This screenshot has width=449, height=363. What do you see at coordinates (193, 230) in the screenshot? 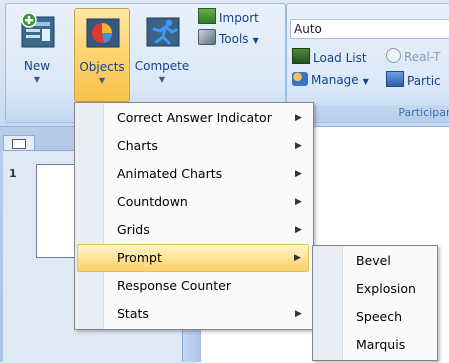
I see `menu-item-grids: Grids ▶` at bounding box center [193, 230].